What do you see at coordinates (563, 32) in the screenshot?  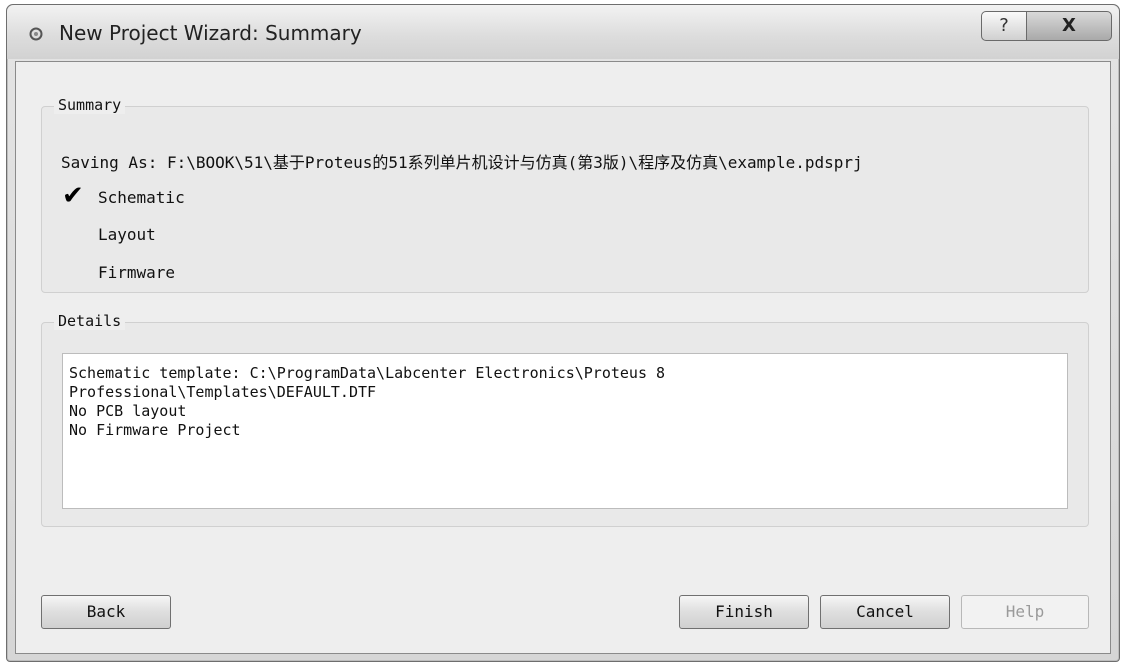 I see `title-bar: New Project Wizard: Summary ? X` at bounding box center [563, 32].